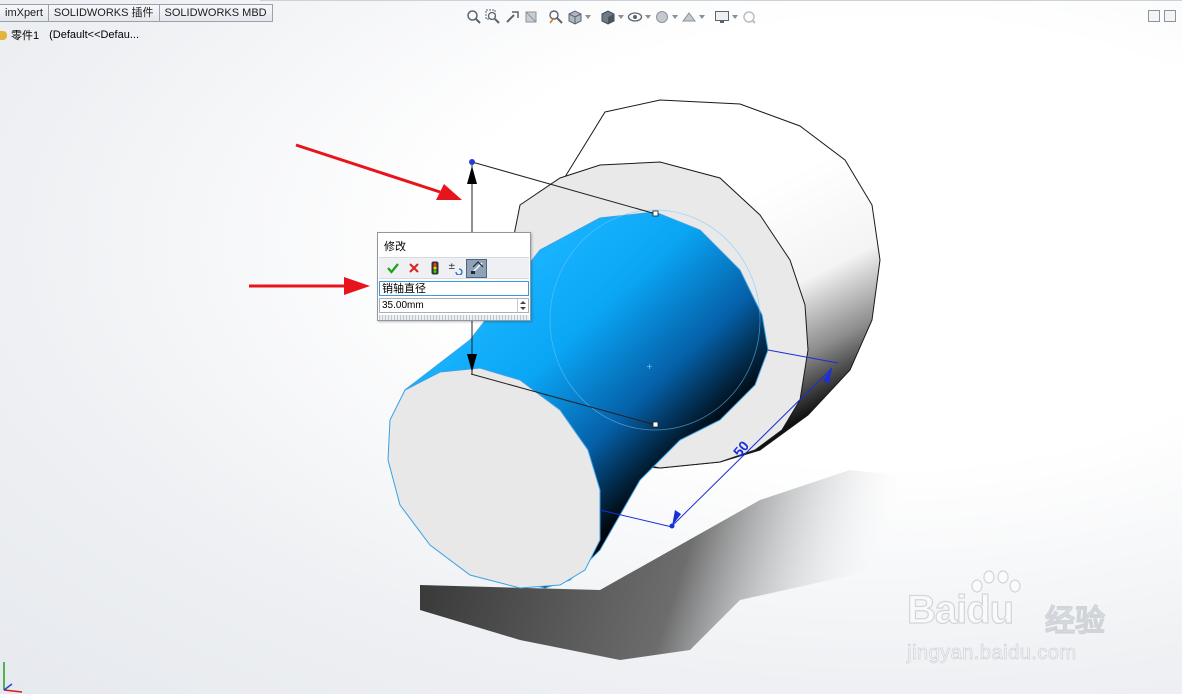 The image size is (1182, 694). What do you see at coordinates (555, 17) in the screenshot?
I see `dynamic-annotation-icon` at bounding box center [555, 17].